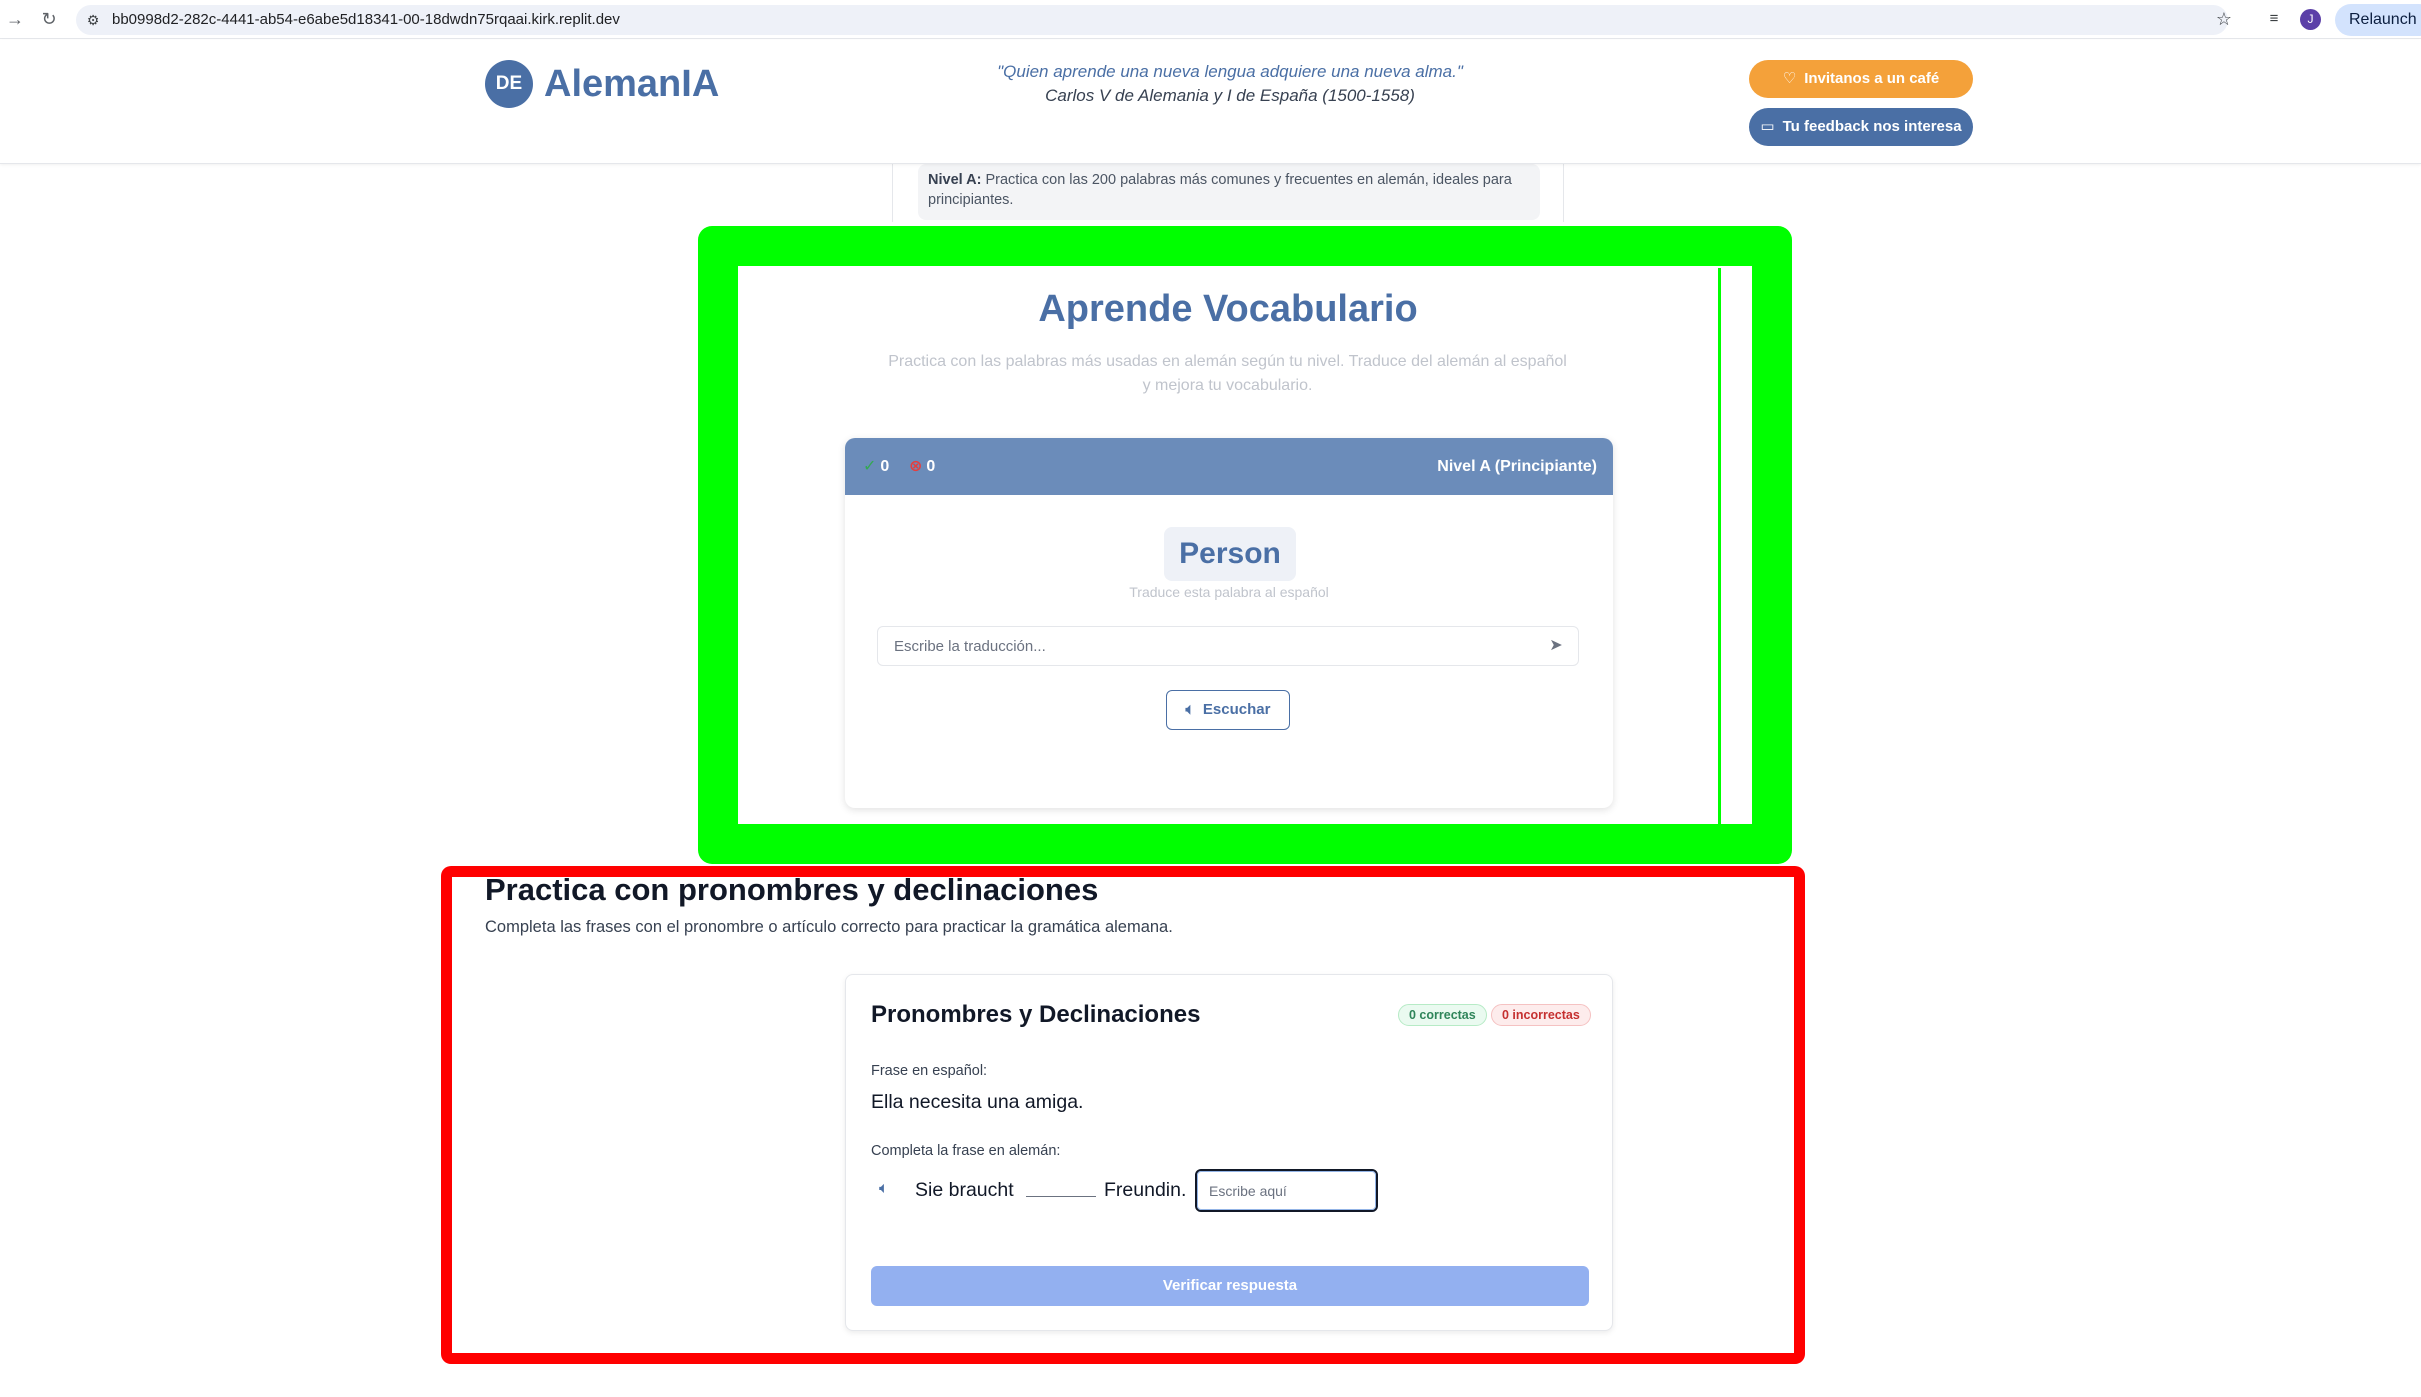 This screenshot has width=2421, height=1397. I want to click on coffee-button: ♡ Invitanos a un café, so click(1861, 79).